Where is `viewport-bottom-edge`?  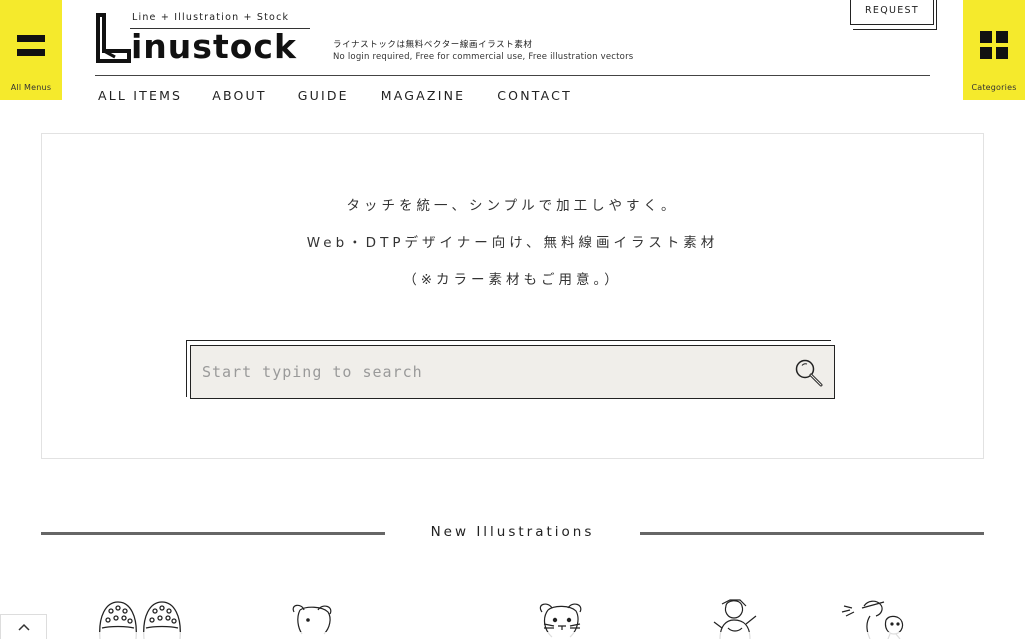
viewport-bottom-edge is located at coordinates (512, 635).